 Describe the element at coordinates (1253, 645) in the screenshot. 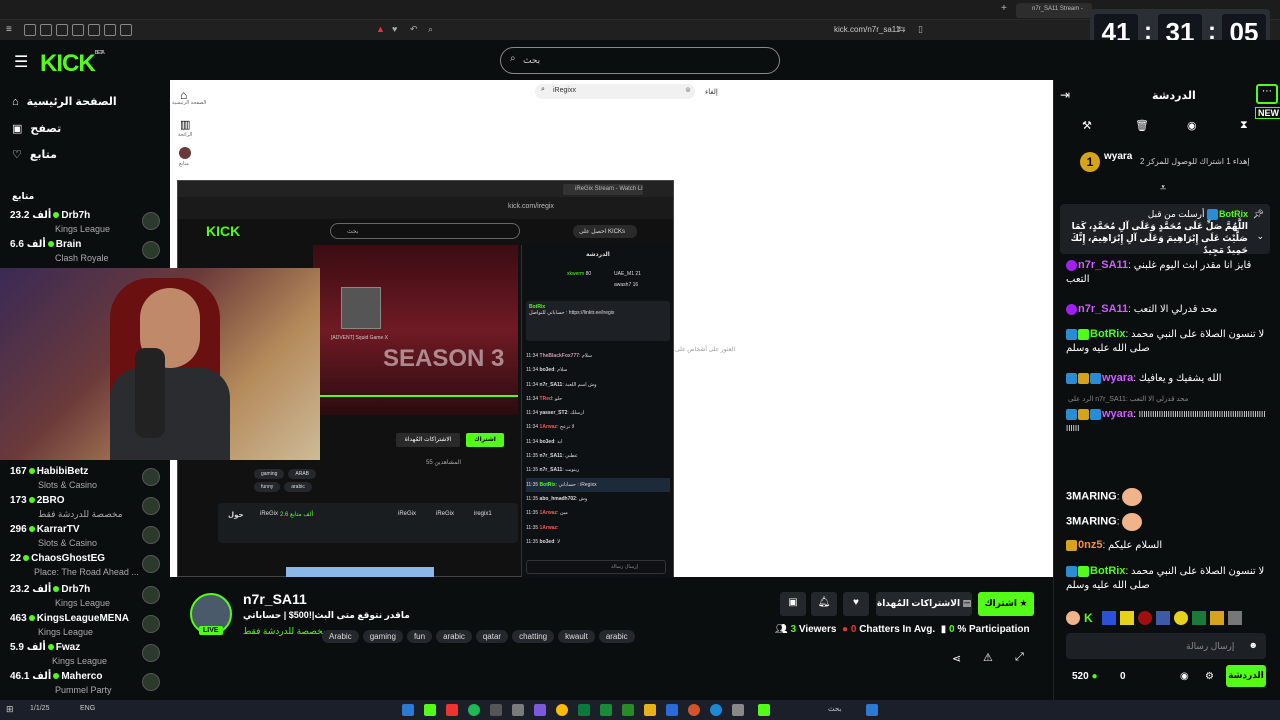

I see `emoji-icon: ☻` at that location.